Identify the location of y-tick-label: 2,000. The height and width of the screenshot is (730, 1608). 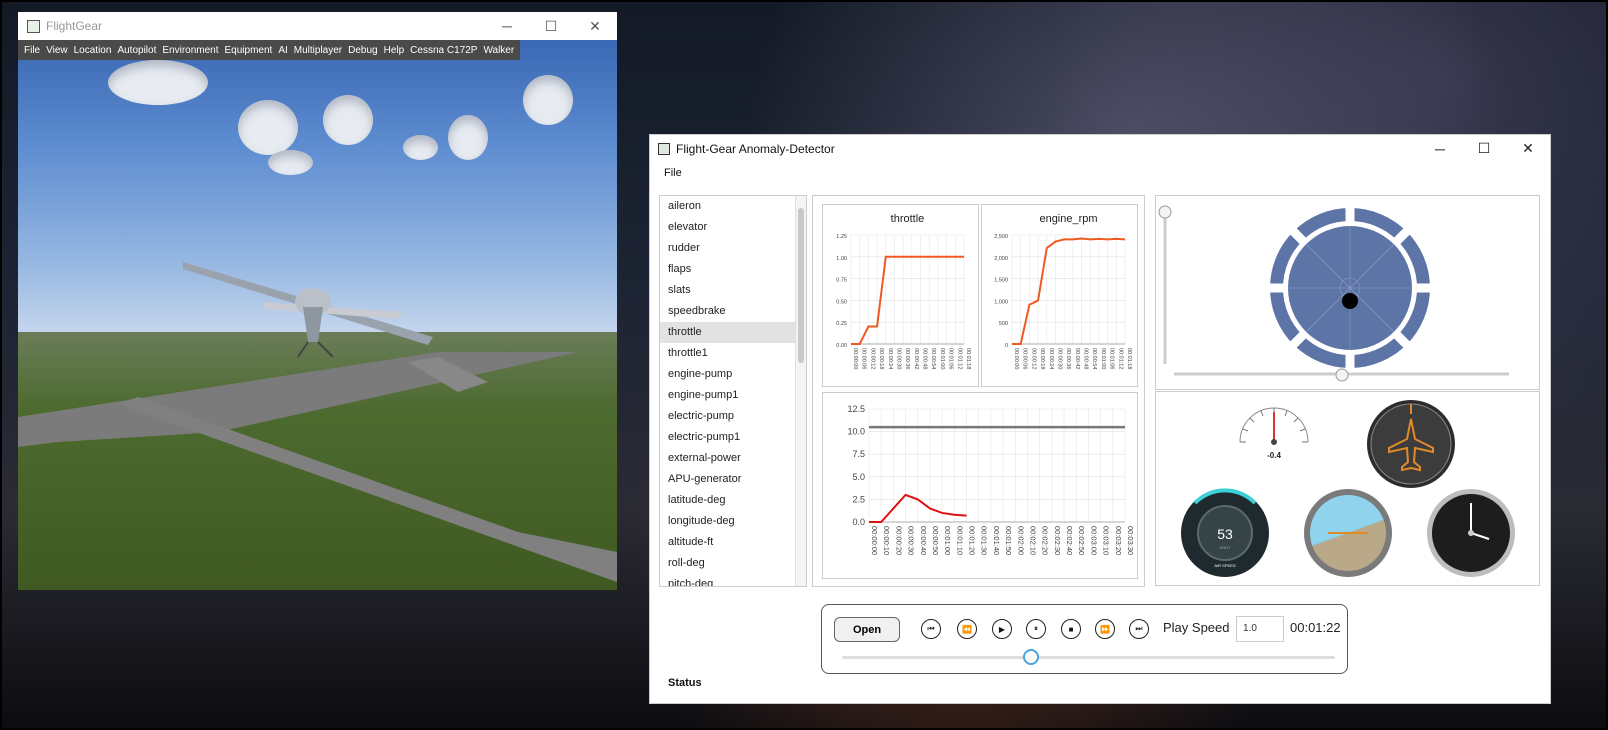
(1001, 259).